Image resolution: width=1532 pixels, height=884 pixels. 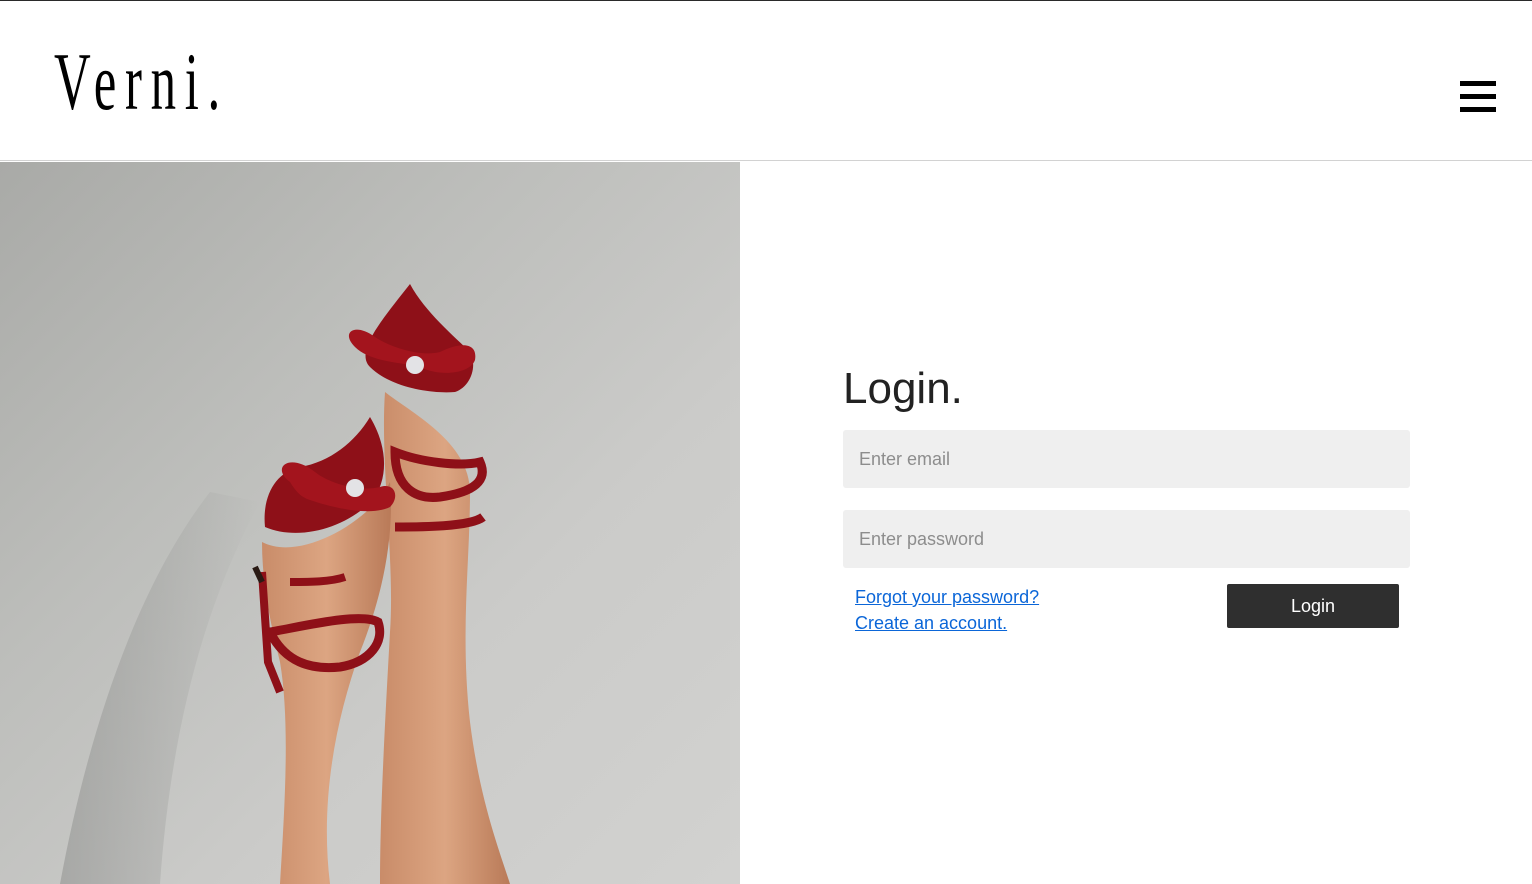 What do you see at coordinates (1313, 606) in the screenshot?
I see `login-button: Login` at bounding box center [1313, 606].